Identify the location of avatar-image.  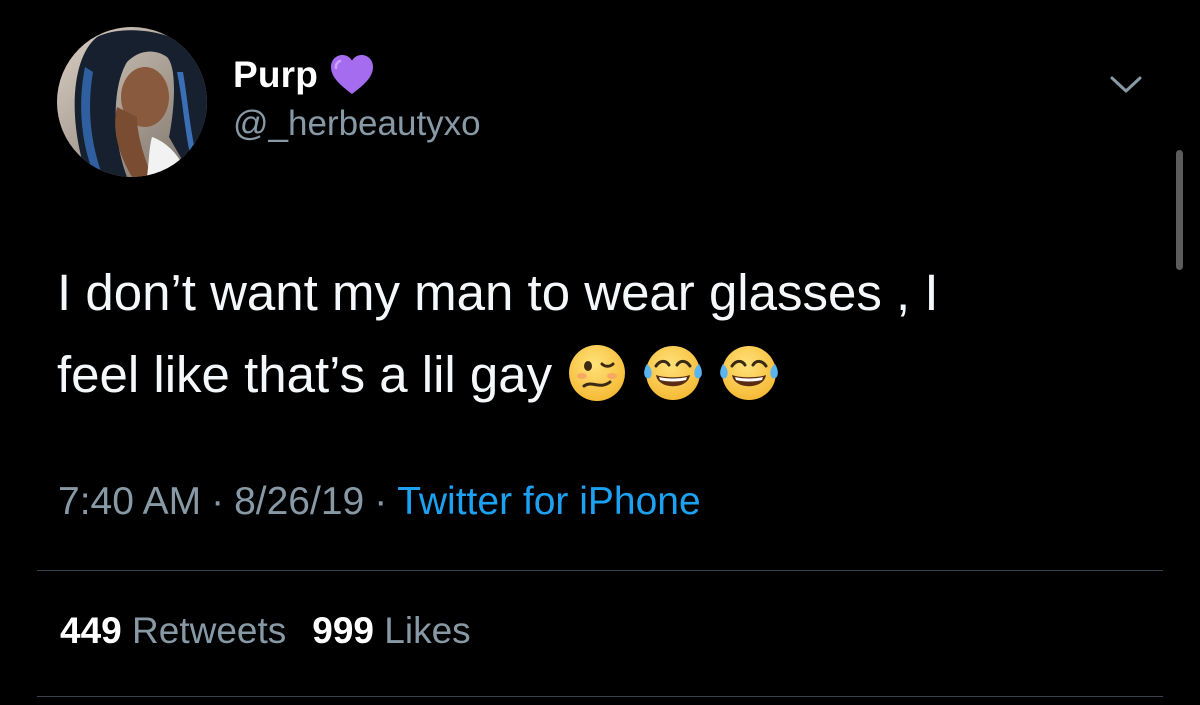
(132, 102).